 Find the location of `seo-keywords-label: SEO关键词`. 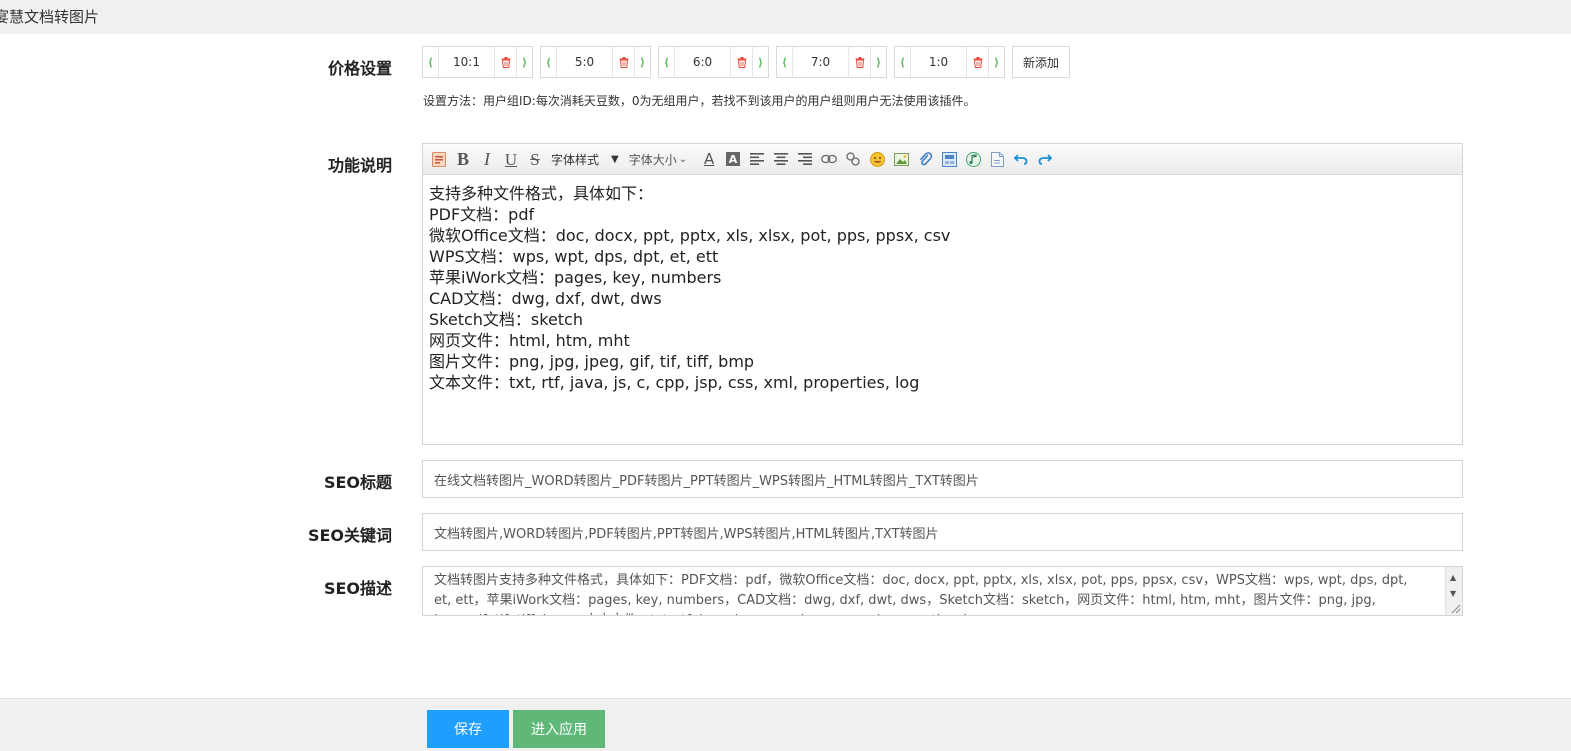

seo-keywords-label: SEO关键词 is located at coordinates (349, 535).